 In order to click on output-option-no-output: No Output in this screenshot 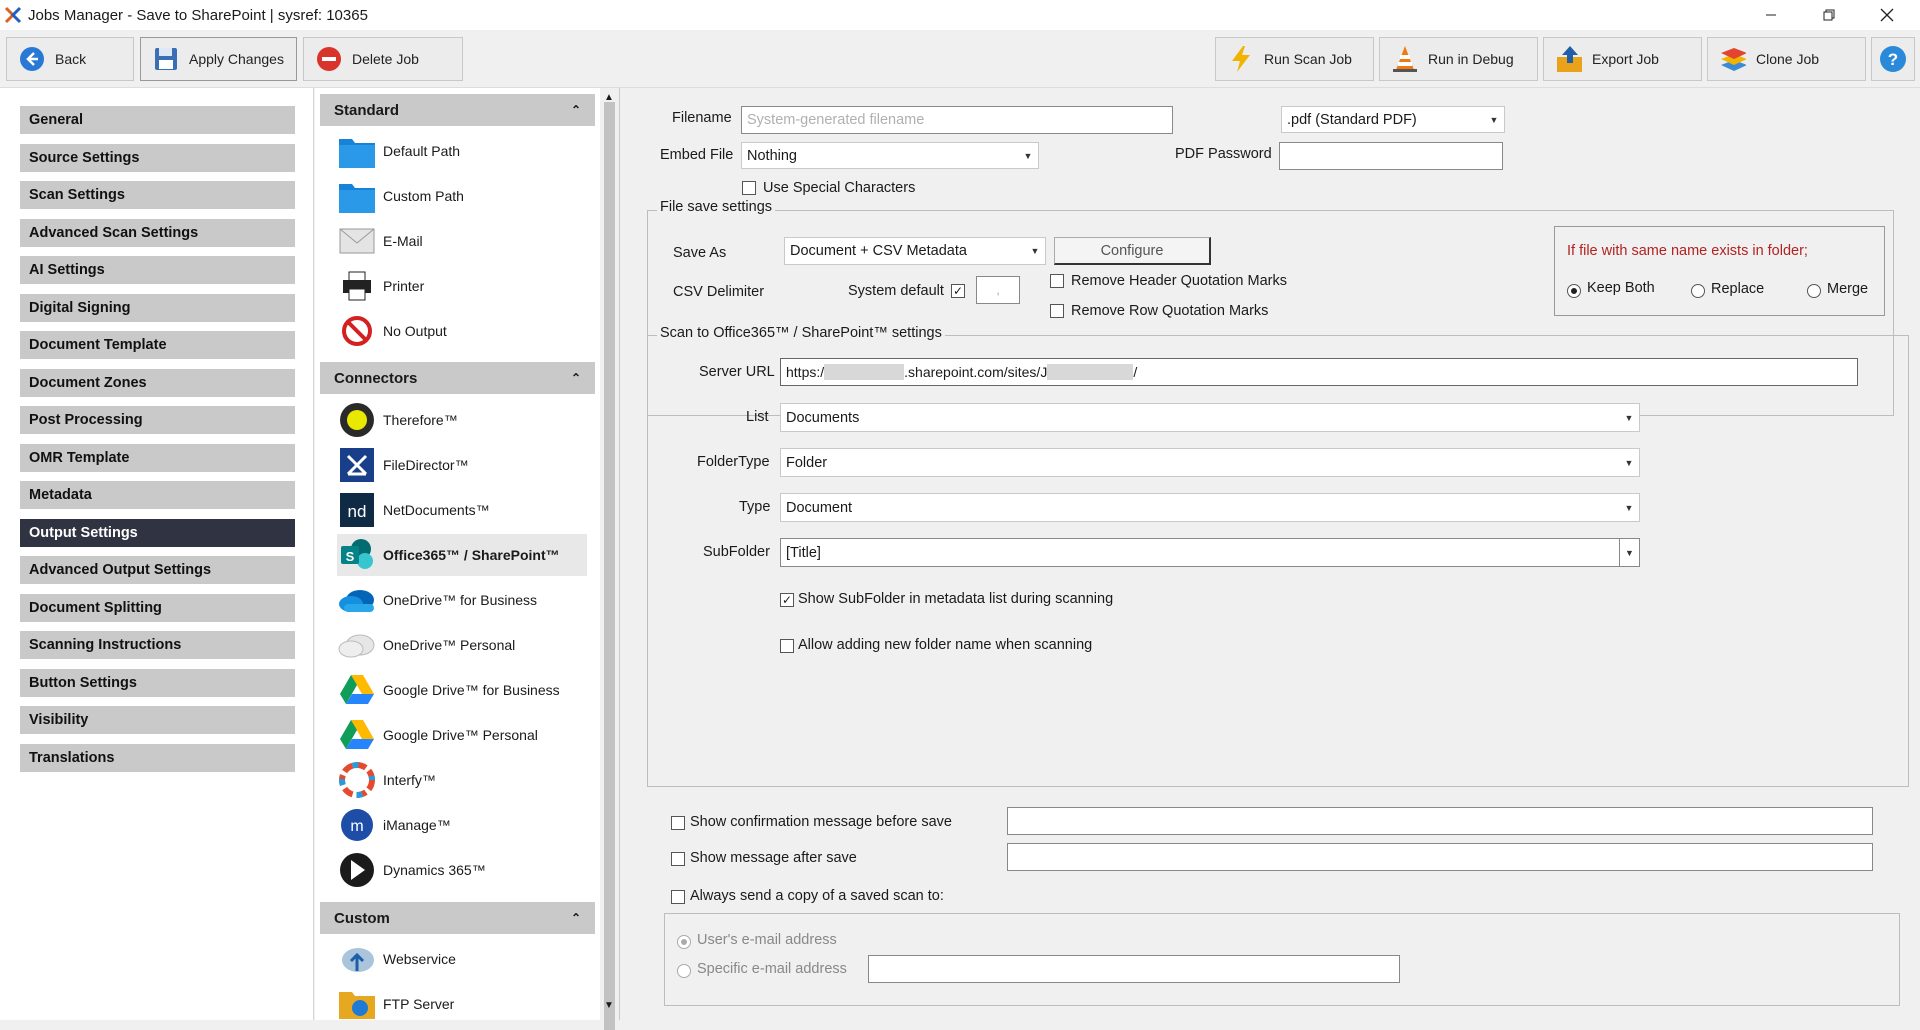, I will do `click(462, 331)`.